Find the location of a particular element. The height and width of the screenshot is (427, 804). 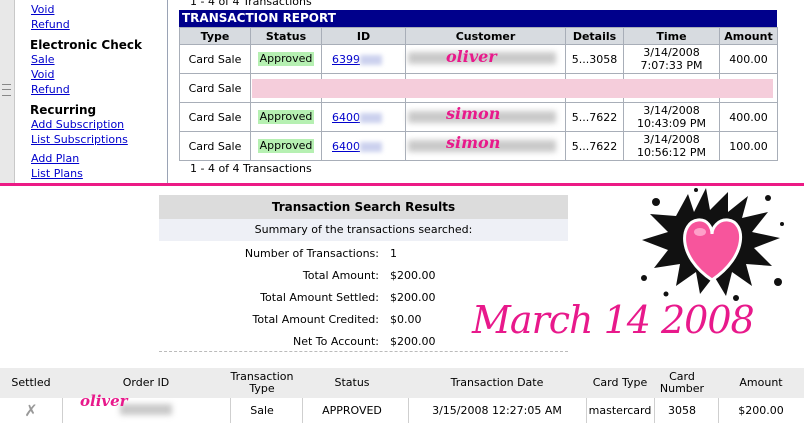

col-header-card-number: Card Number is located at coordinates (682, 383).